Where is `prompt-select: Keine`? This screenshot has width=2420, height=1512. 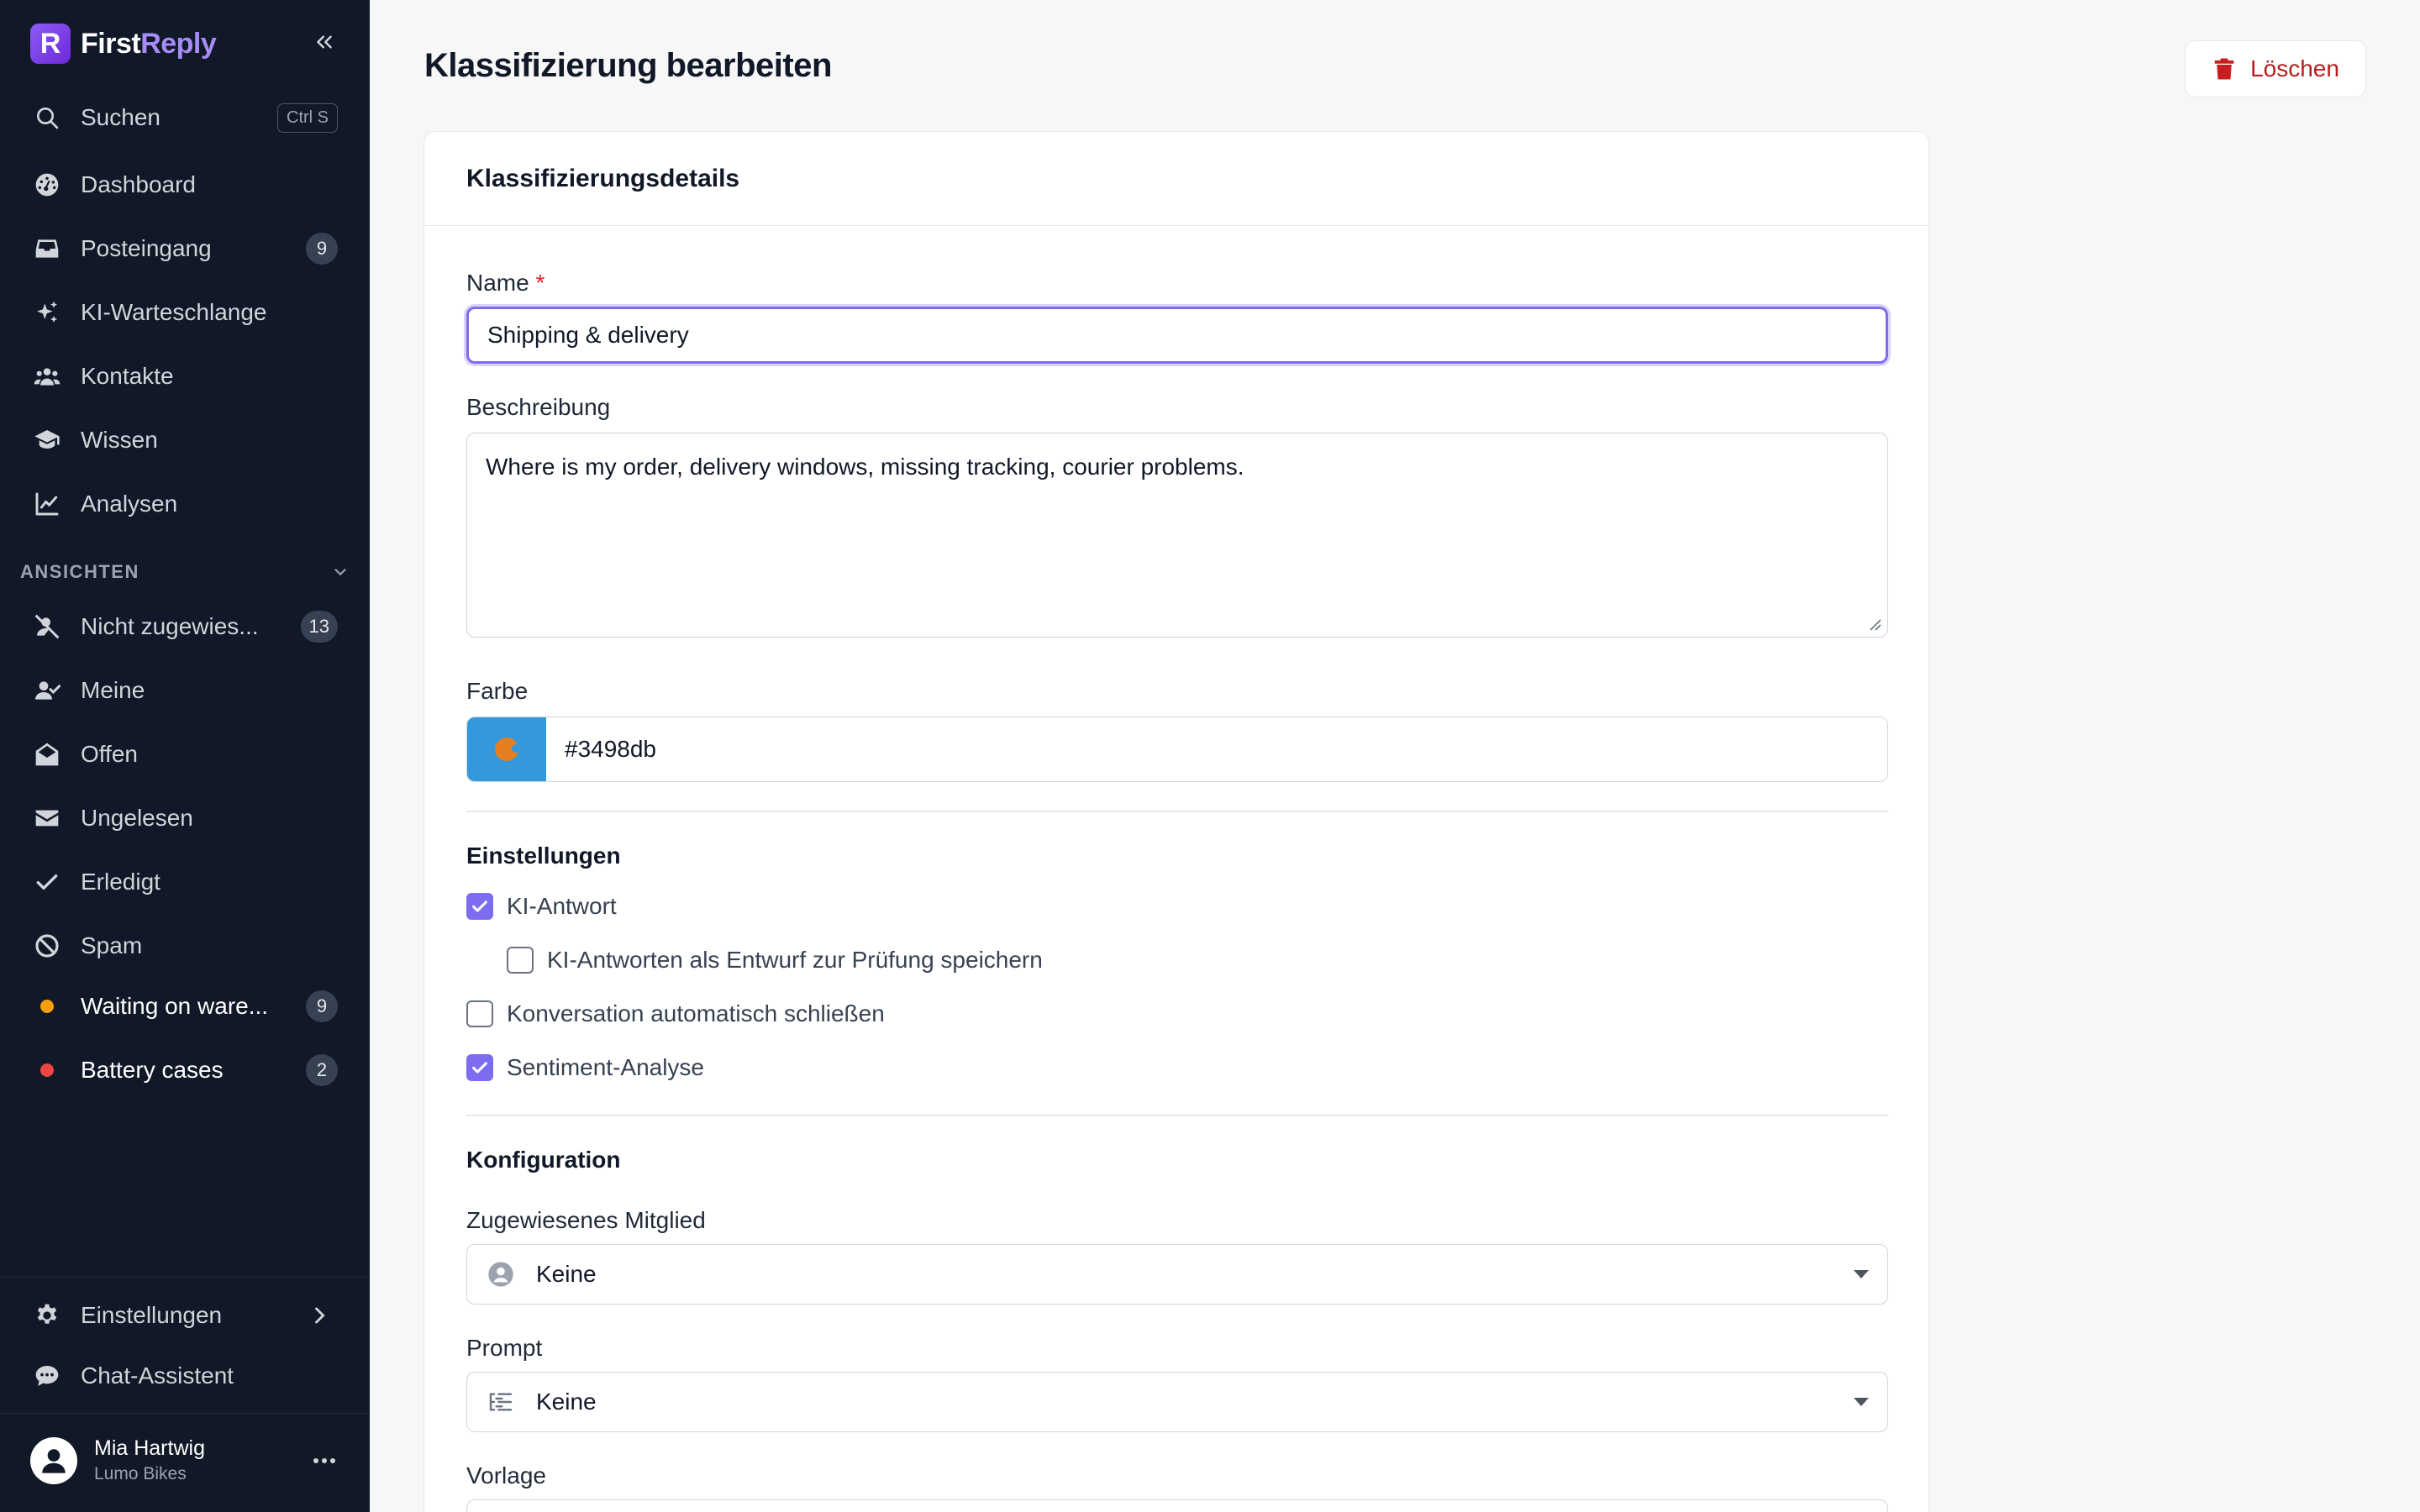 prompt-select: Keine is located at coordinates (1177, 1402).